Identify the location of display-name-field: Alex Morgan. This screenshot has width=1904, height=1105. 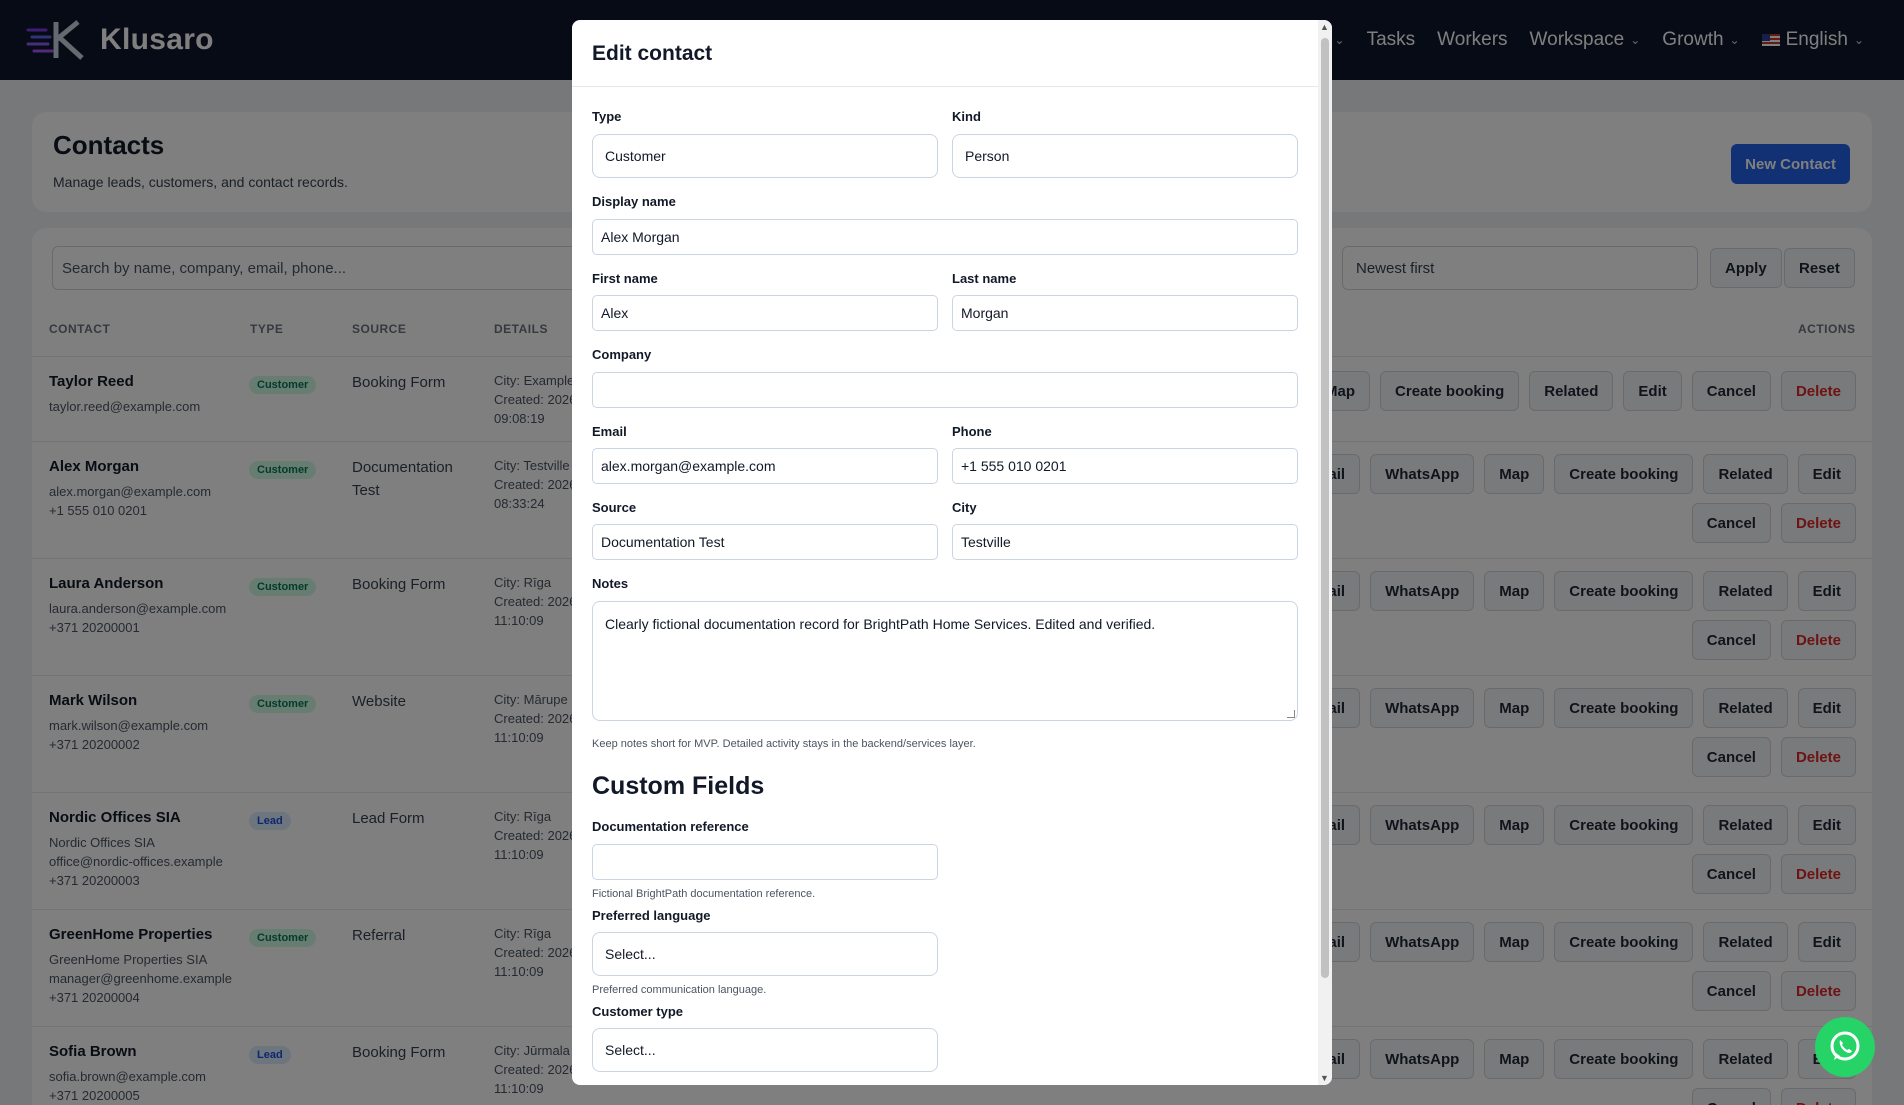
(945, 237).